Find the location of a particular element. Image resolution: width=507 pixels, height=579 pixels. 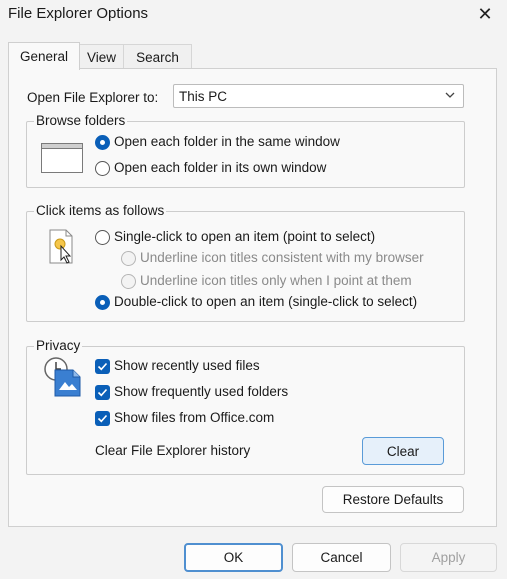

open-explorer-dropdown: This PC is located at coordinates (318, 96).